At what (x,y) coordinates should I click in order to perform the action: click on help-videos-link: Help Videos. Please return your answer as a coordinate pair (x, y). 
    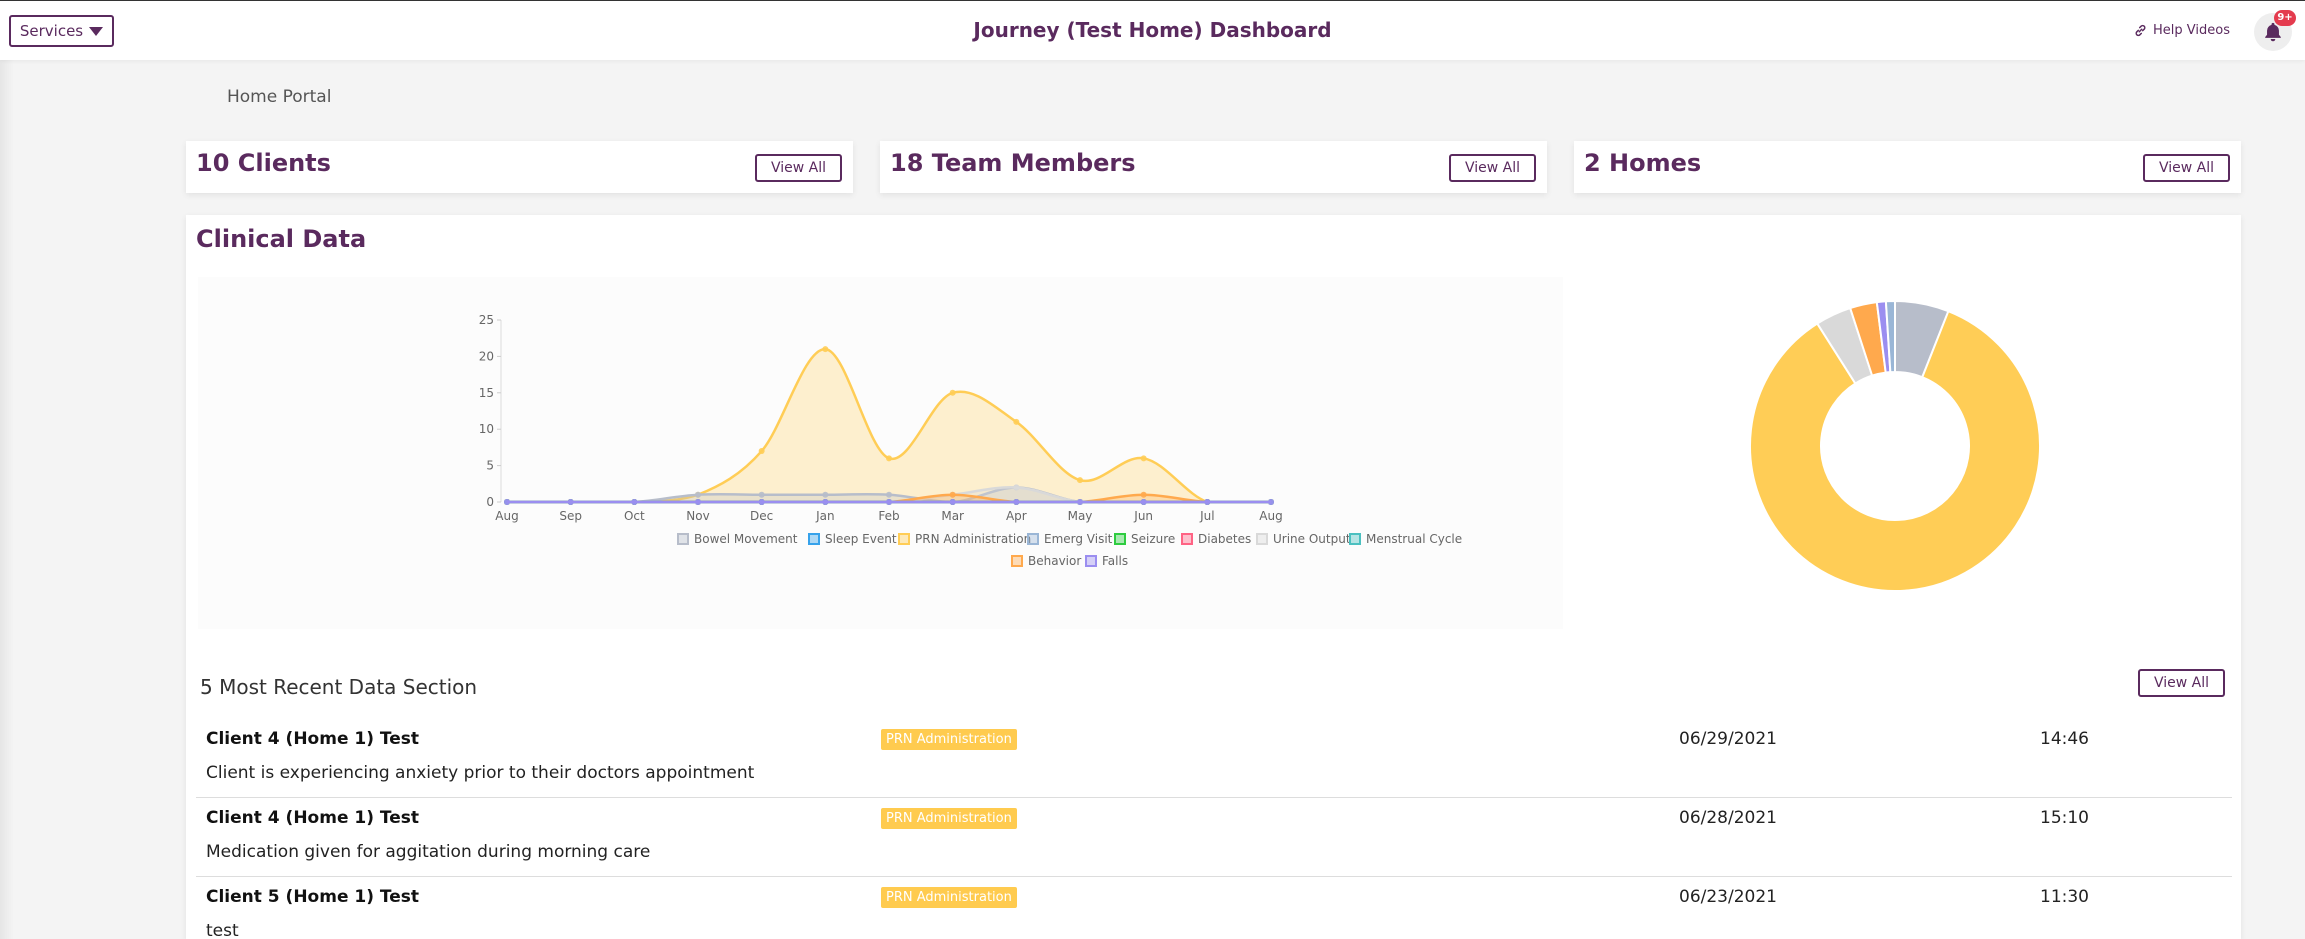
    Looking at the image, I should click on (2182, 30).